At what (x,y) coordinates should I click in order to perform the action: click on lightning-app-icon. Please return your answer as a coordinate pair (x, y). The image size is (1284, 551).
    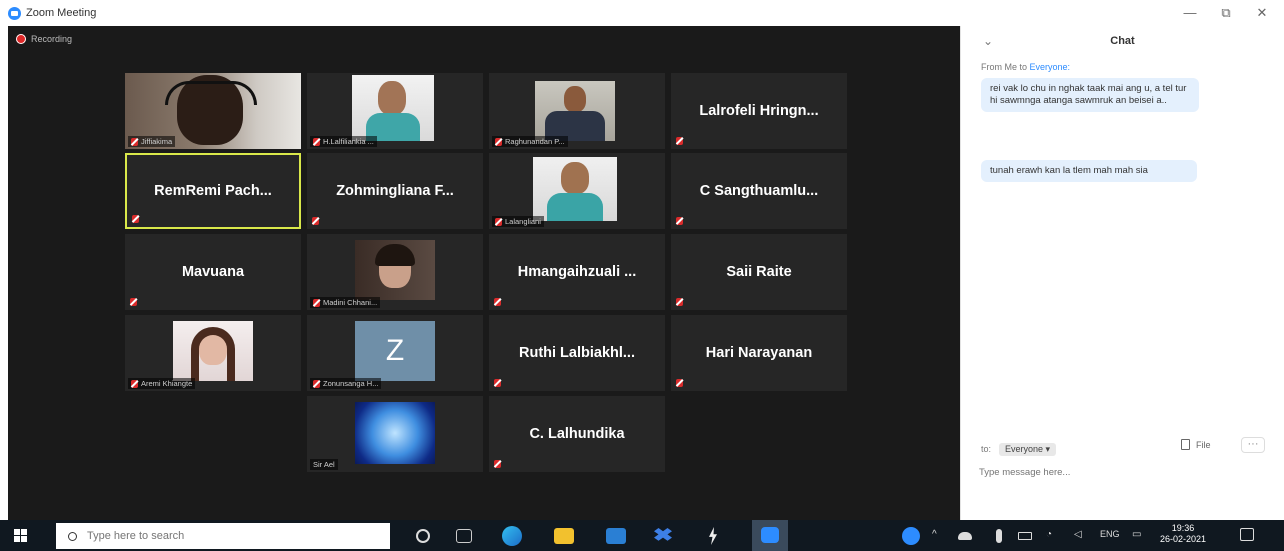
    Looking at the image, I should click on (713, 536).